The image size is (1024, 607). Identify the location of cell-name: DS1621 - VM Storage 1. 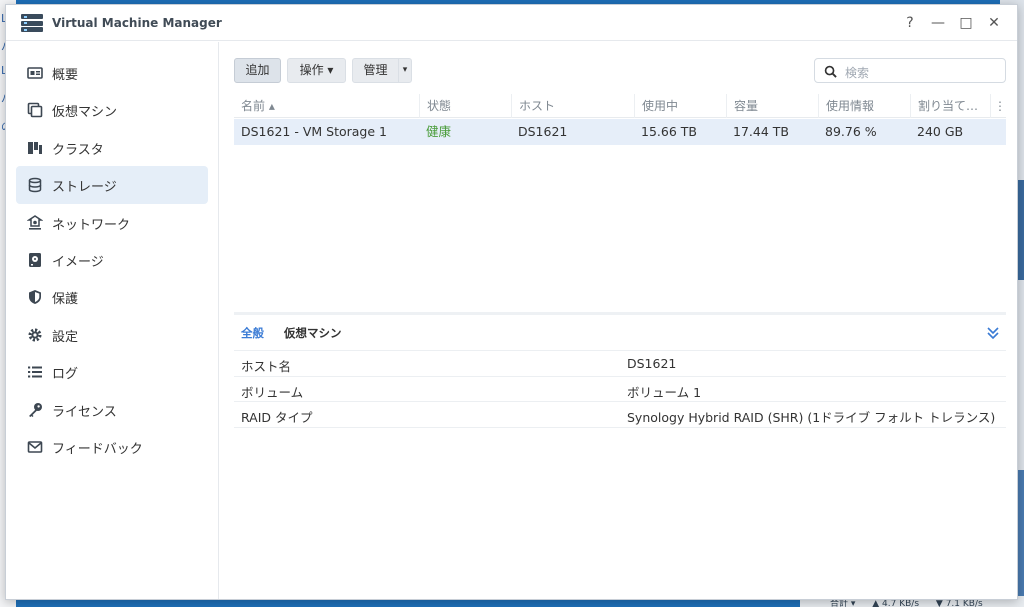
(314, 131).